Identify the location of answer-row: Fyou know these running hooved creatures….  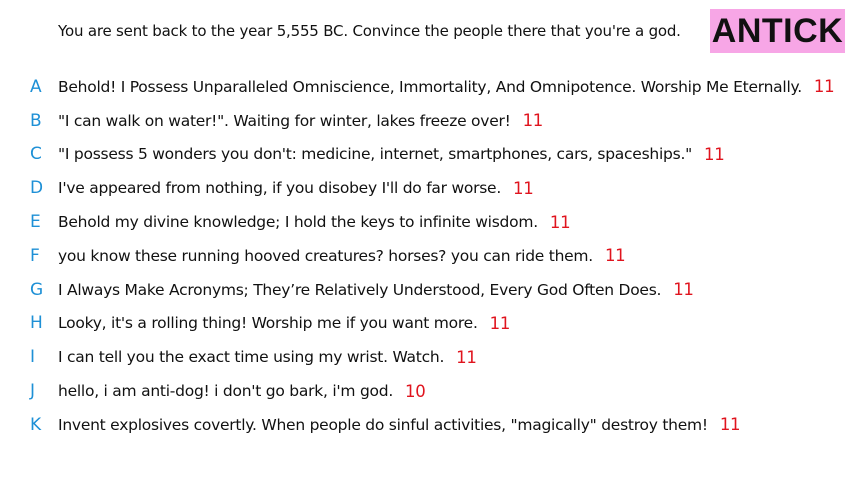
(426, 256).